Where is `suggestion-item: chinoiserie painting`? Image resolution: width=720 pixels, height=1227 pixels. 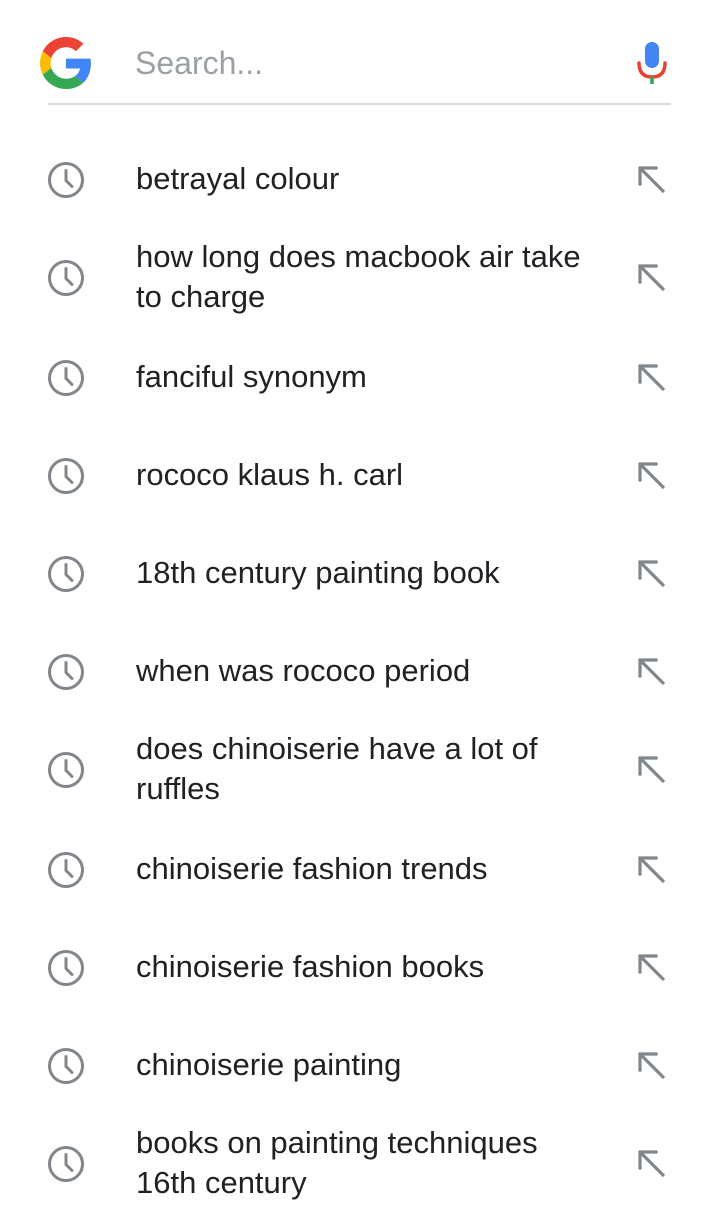 suggestion-item: chinoiserie painting is located at coordinates (360, 1065).